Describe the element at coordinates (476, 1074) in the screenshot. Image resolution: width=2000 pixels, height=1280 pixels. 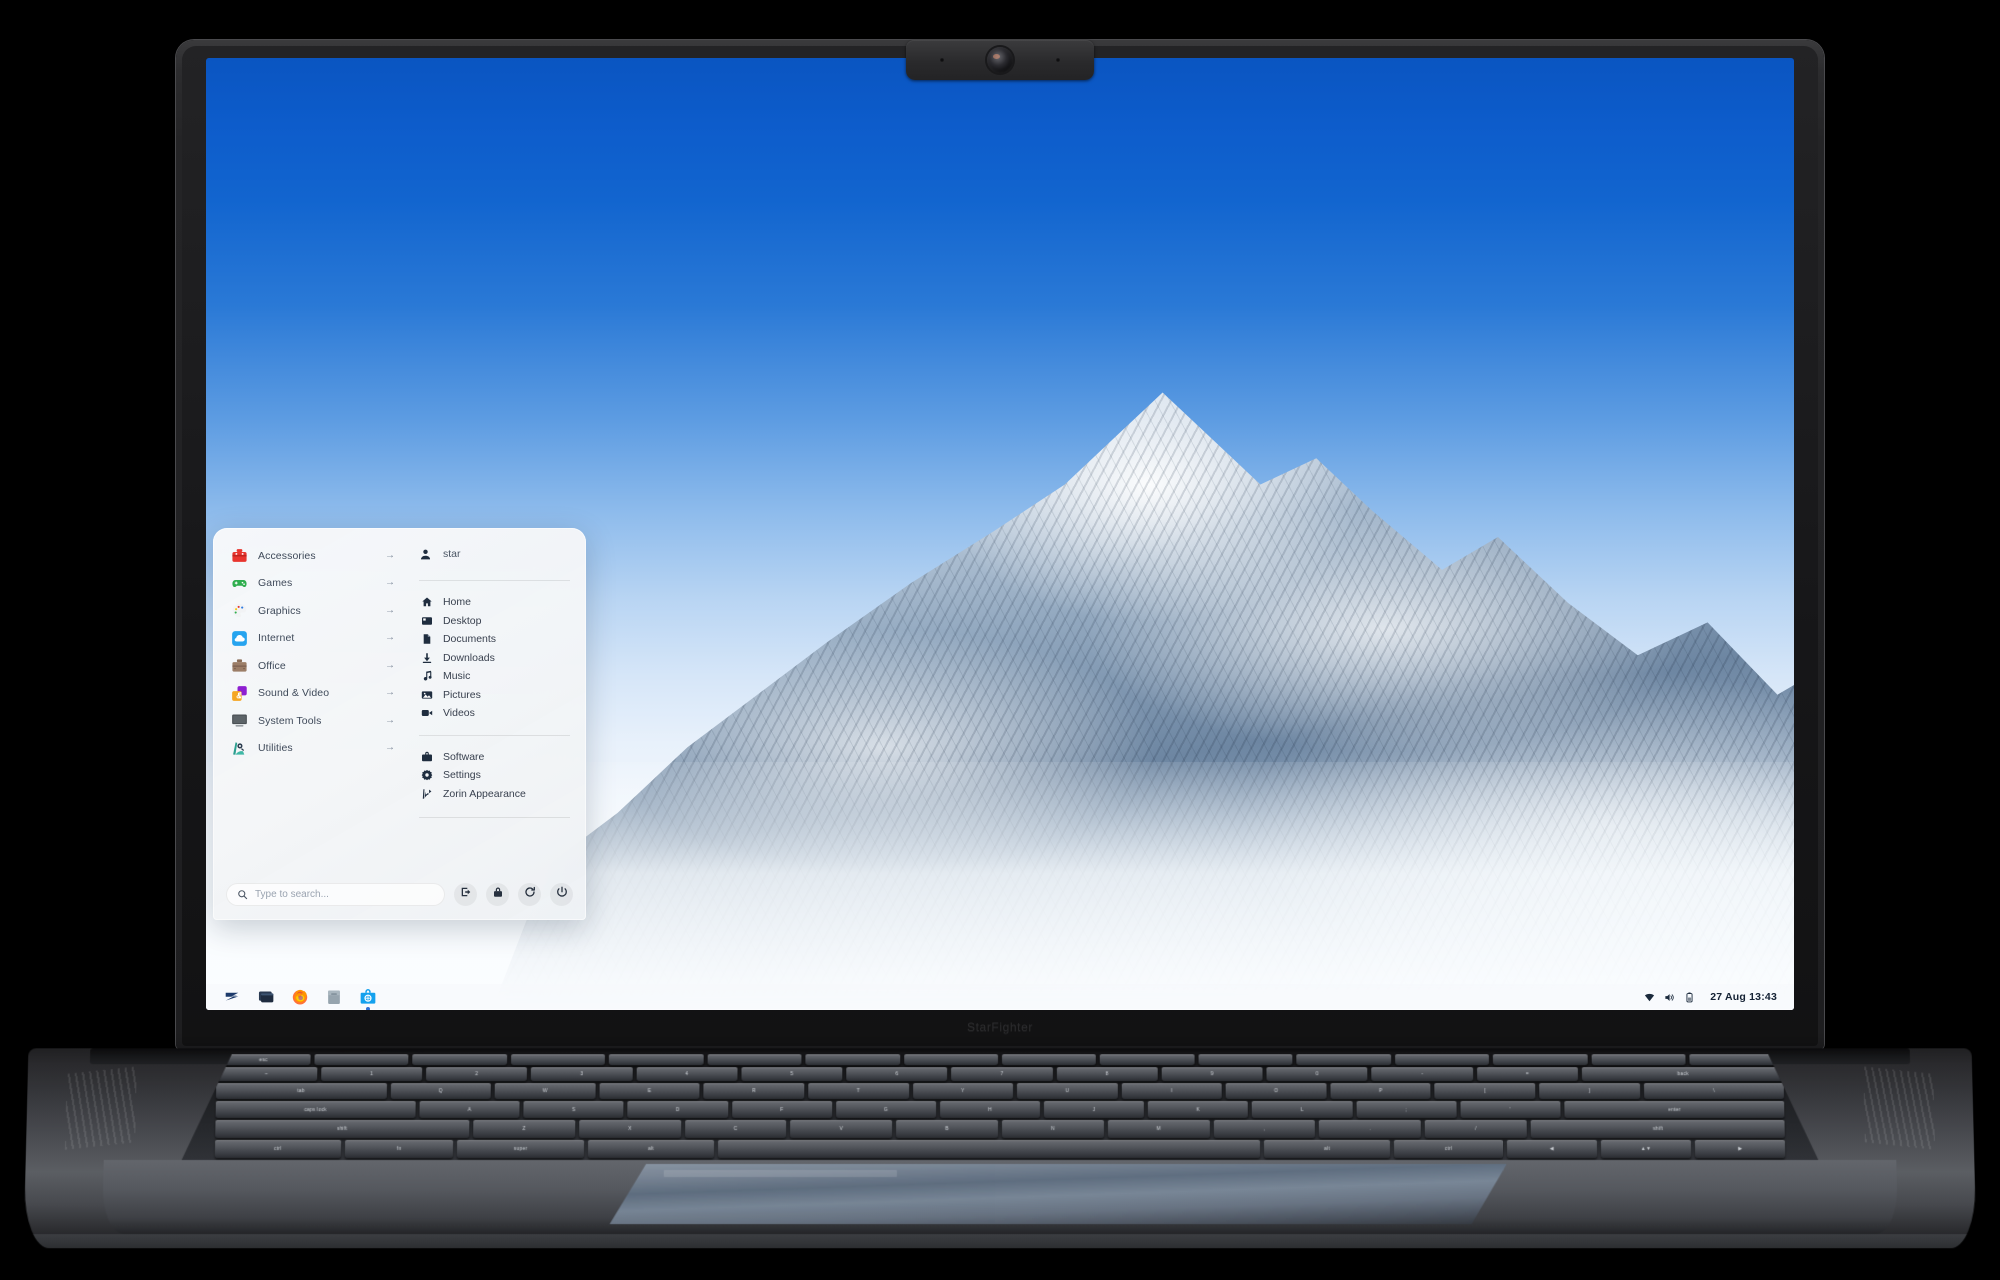
I see `keyboard-key: 2` at that location.